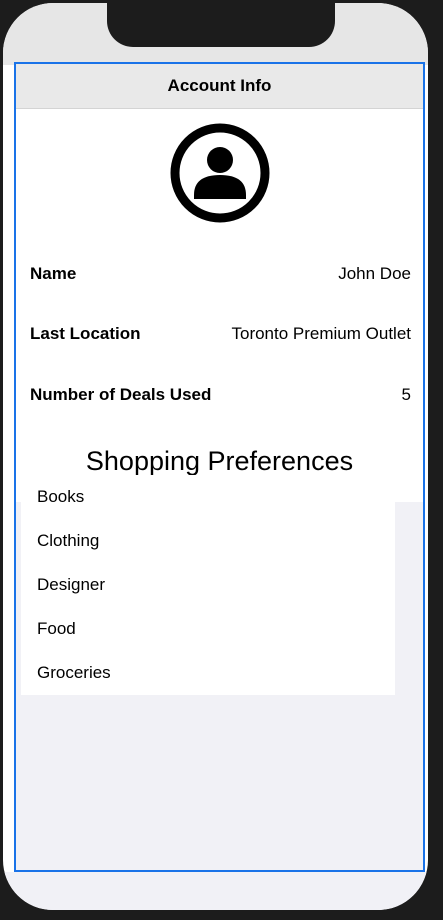 The image size is (443, 920). What do you see at coordinates (60, 497) in the screenshot?
I see `preference-item-books: Books` at bounding box center [60, 497].